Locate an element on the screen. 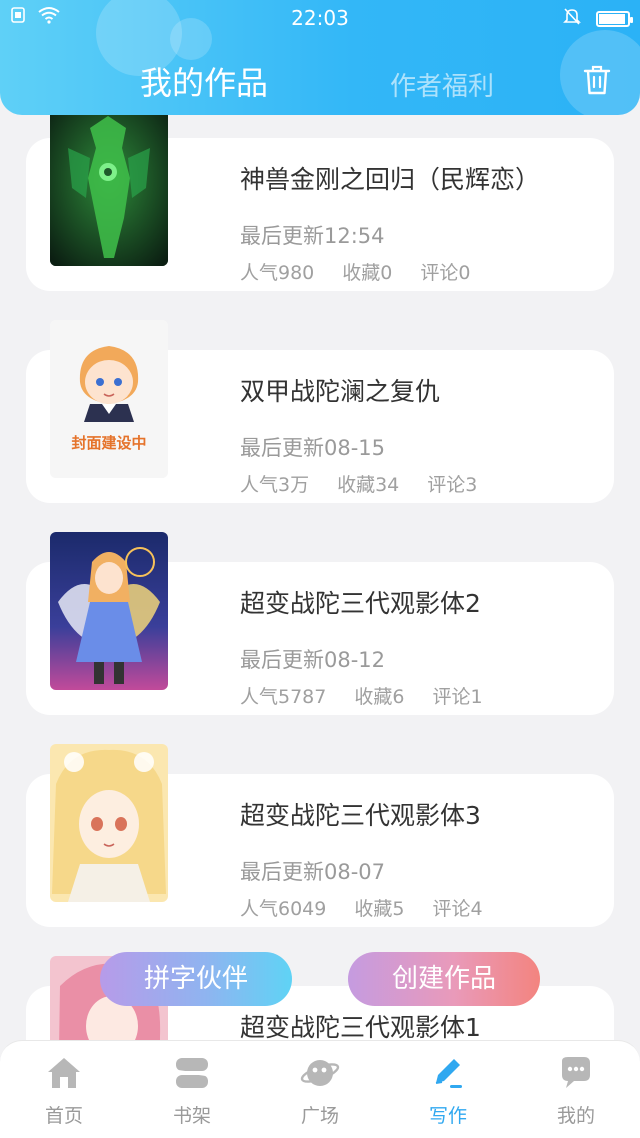 The height and width of the screenshot is (1138, 640). bookshelf-icon is located at coordinates (192, 1073).